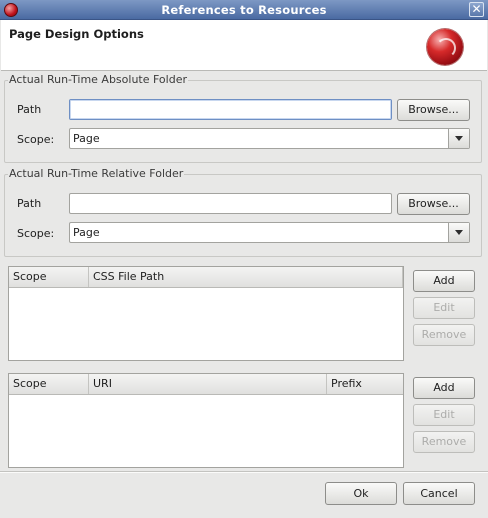 The height and width of the screenshot is (518, 488). I want to click on css-remove-button: Remove, so click(444, 335).